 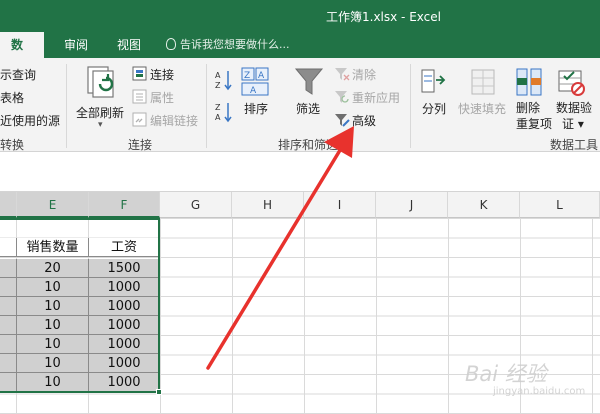 I want to click on watermark-url: jingyan.baidu.com, so click(x=539, y=391).